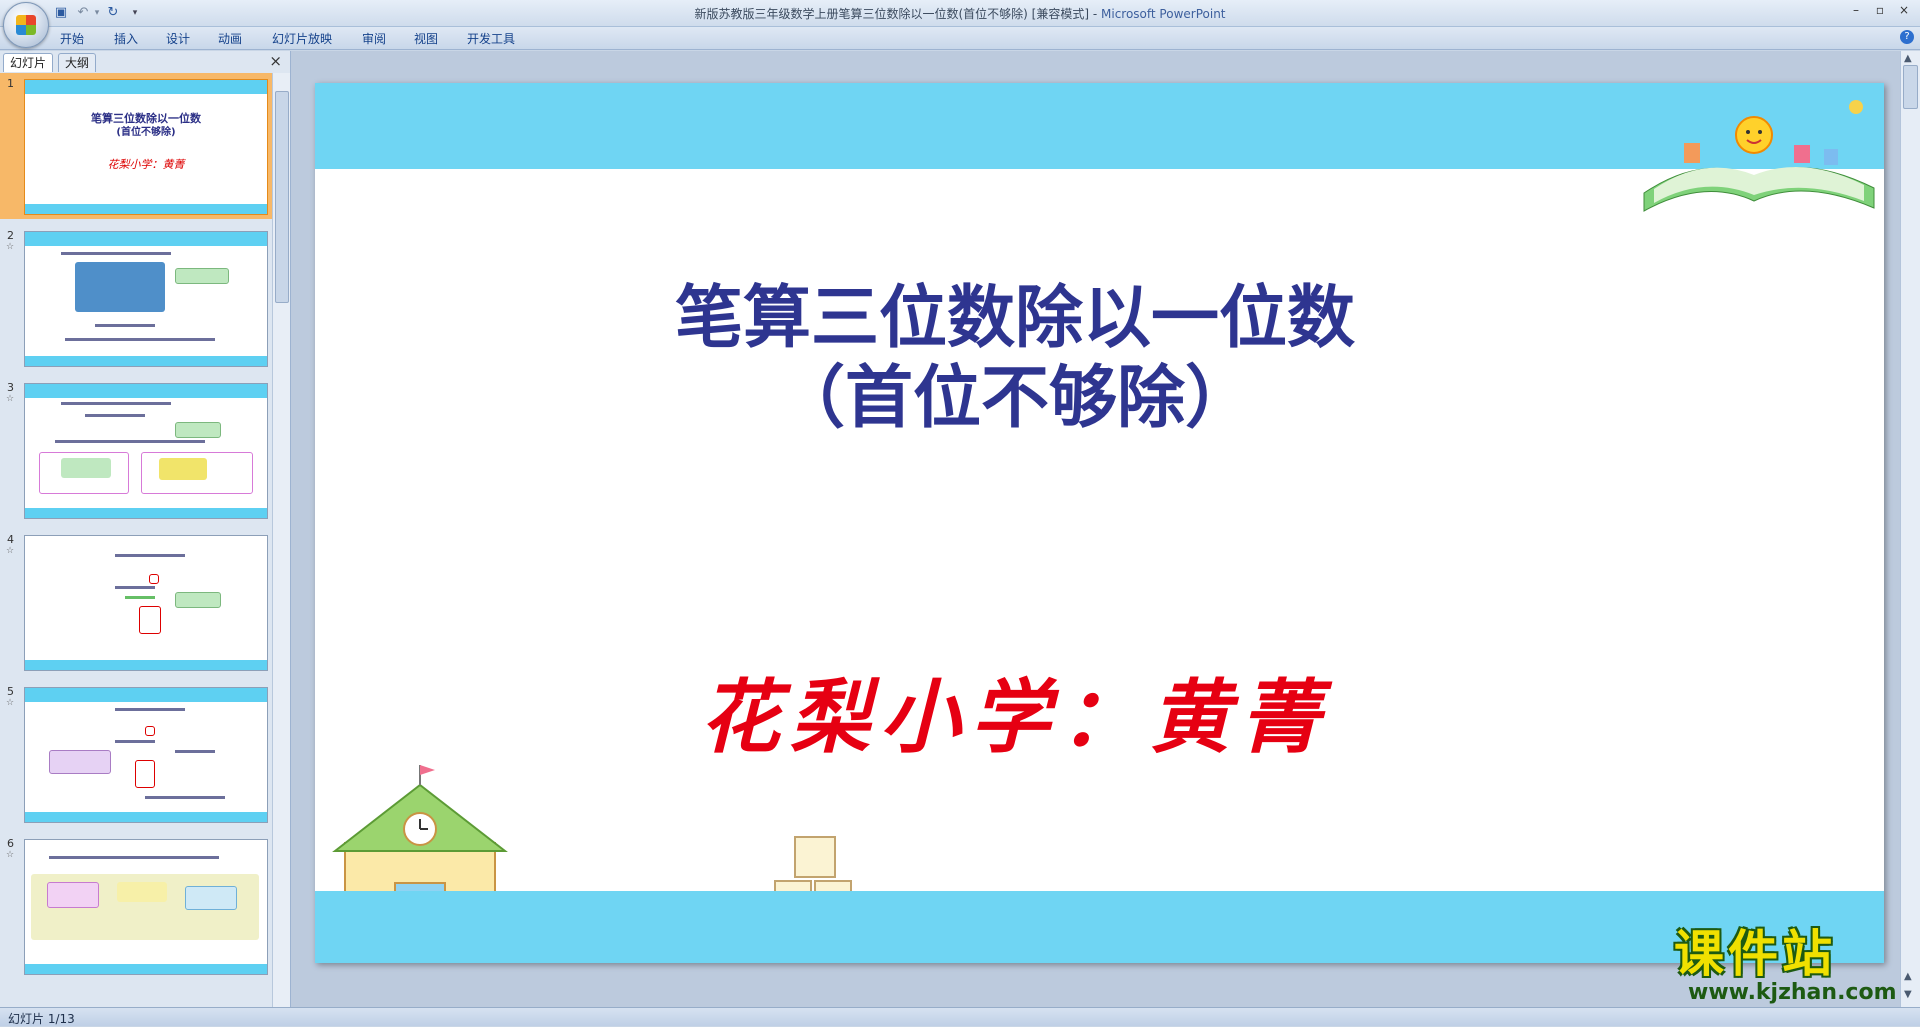 This screenshot has width=1920, height=1027. I want to click on tab-outline: 大纲, so click(77, 62).